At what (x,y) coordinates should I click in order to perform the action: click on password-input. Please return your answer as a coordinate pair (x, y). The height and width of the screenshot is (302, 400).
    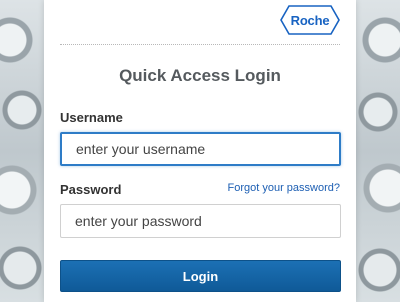
    Looking at the image, I should click on (200, 221).